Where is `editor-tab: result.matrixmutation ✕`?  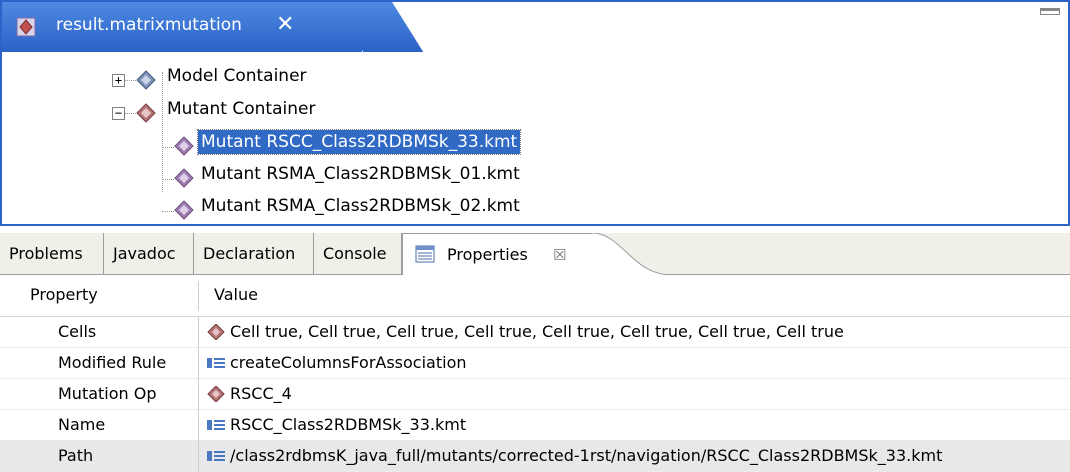
editor-tab: result.matrixmutation ✕ is located at coordinates (182, 27).